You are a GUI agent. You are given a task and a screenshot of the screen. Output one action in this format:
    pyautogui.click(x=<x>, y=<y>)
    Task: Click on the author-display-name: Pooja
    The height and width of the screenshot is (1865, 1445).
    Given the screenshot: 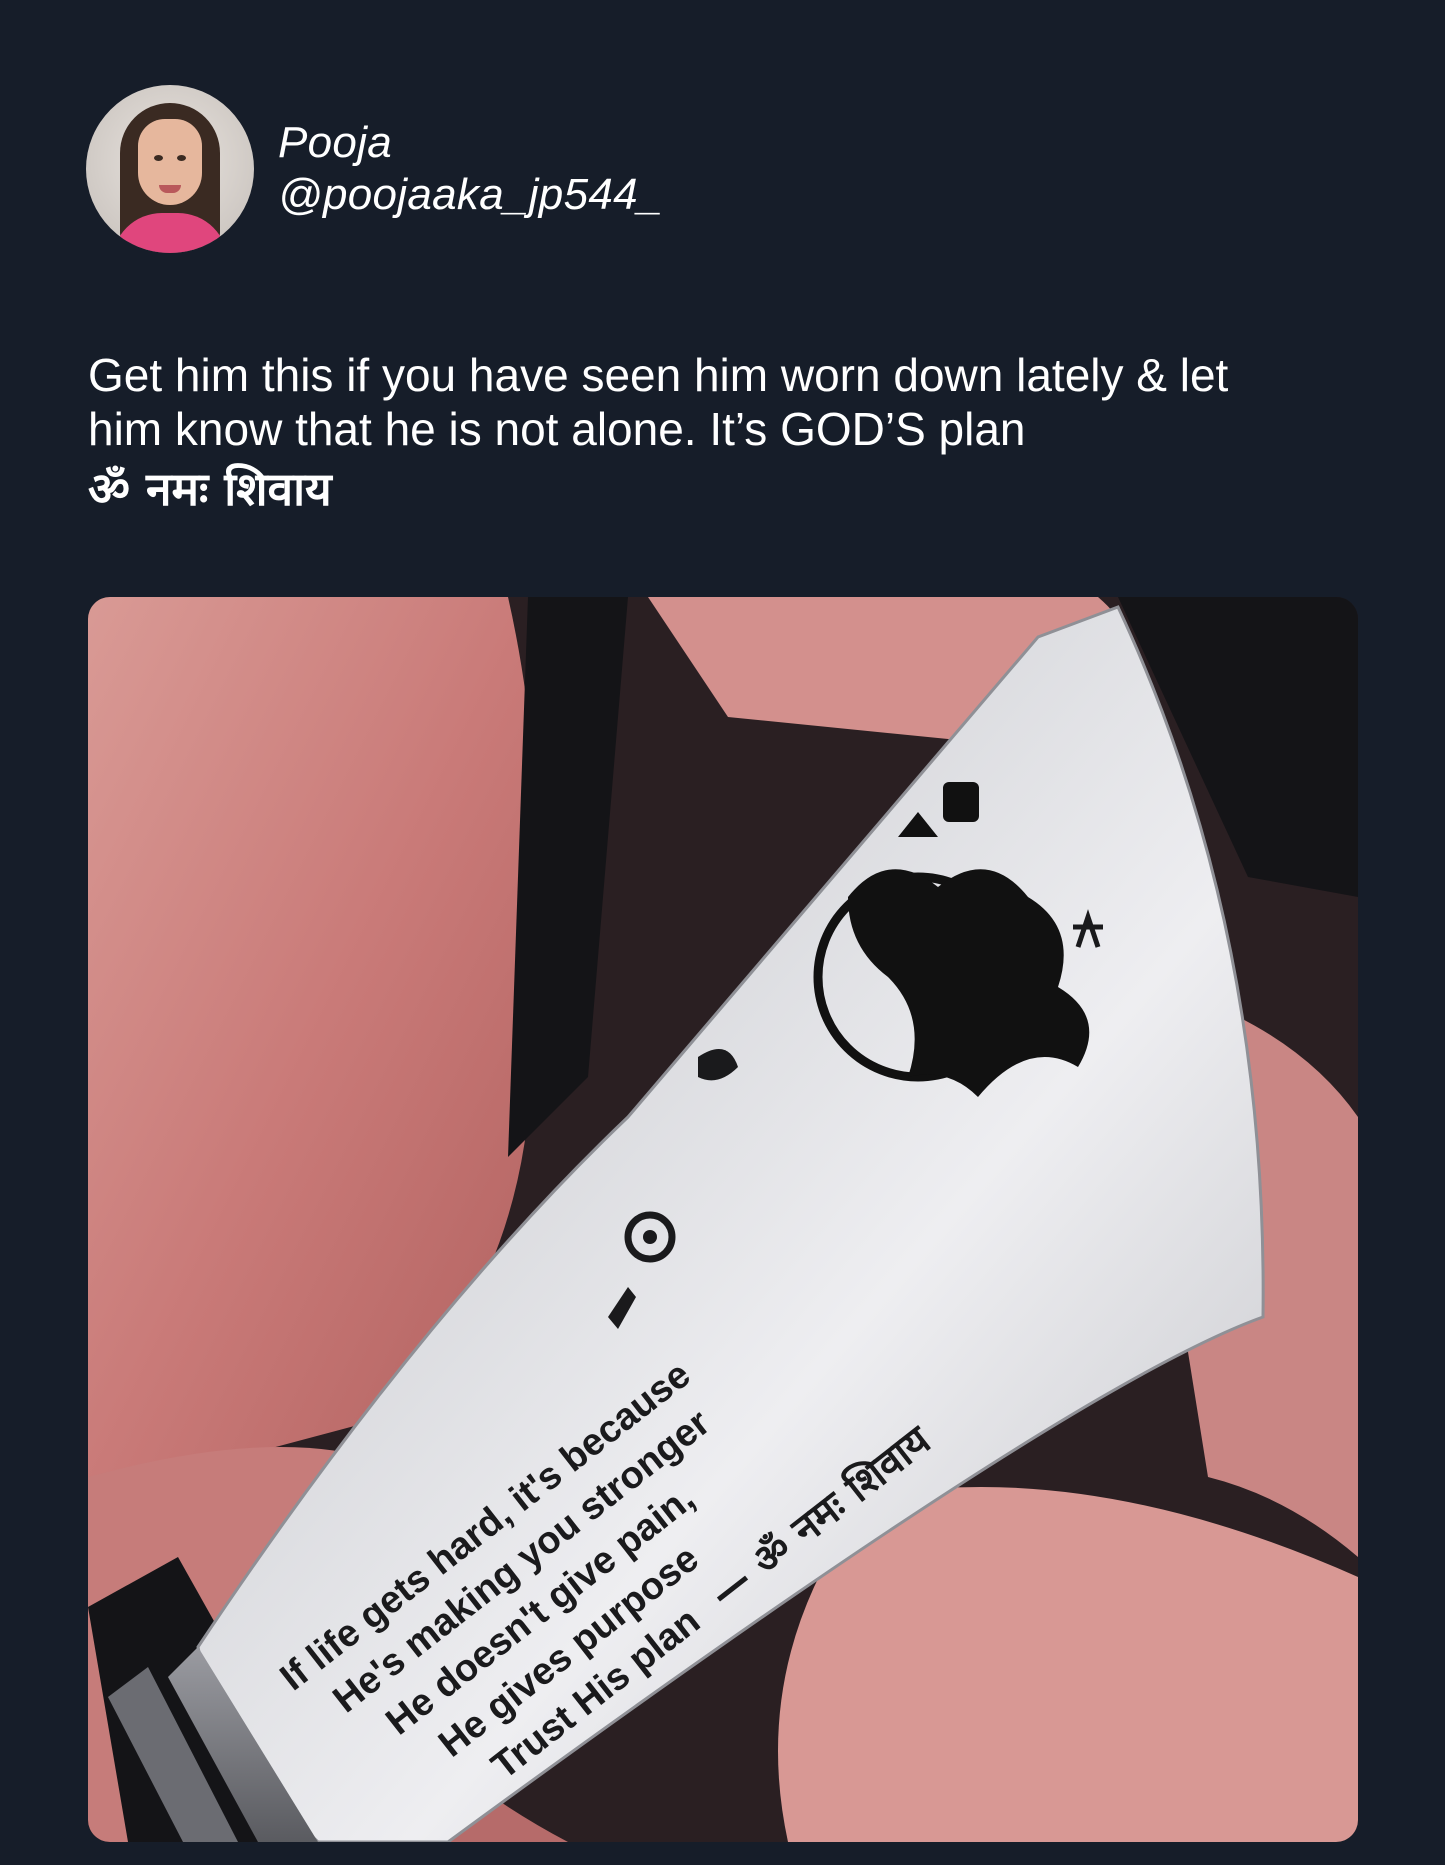 What is the action you would take?
    pyautogui.click(x=470, y=143)
    